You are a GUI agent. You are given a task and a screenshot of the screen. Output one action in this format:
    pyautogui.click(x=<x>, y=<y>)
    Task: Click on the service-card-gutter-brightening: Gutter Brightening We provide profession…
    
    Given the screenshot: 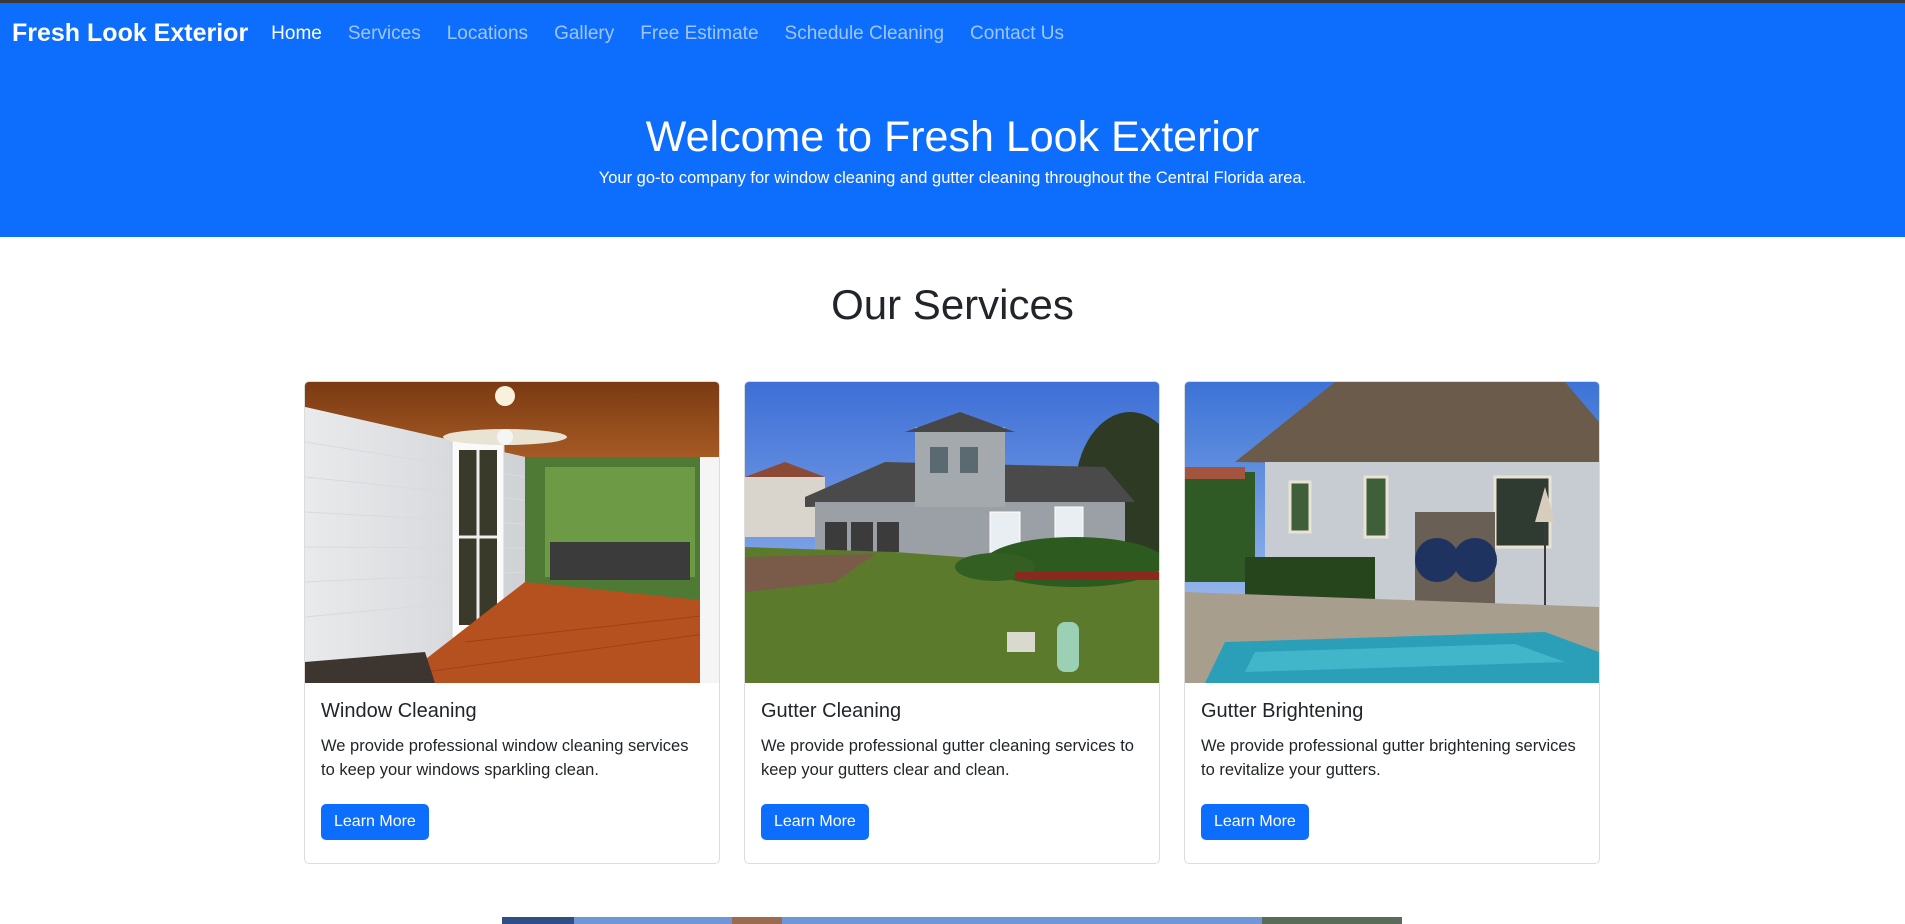 What is the action you would take?
    pyautogui.click(x=1392, y=622)
    